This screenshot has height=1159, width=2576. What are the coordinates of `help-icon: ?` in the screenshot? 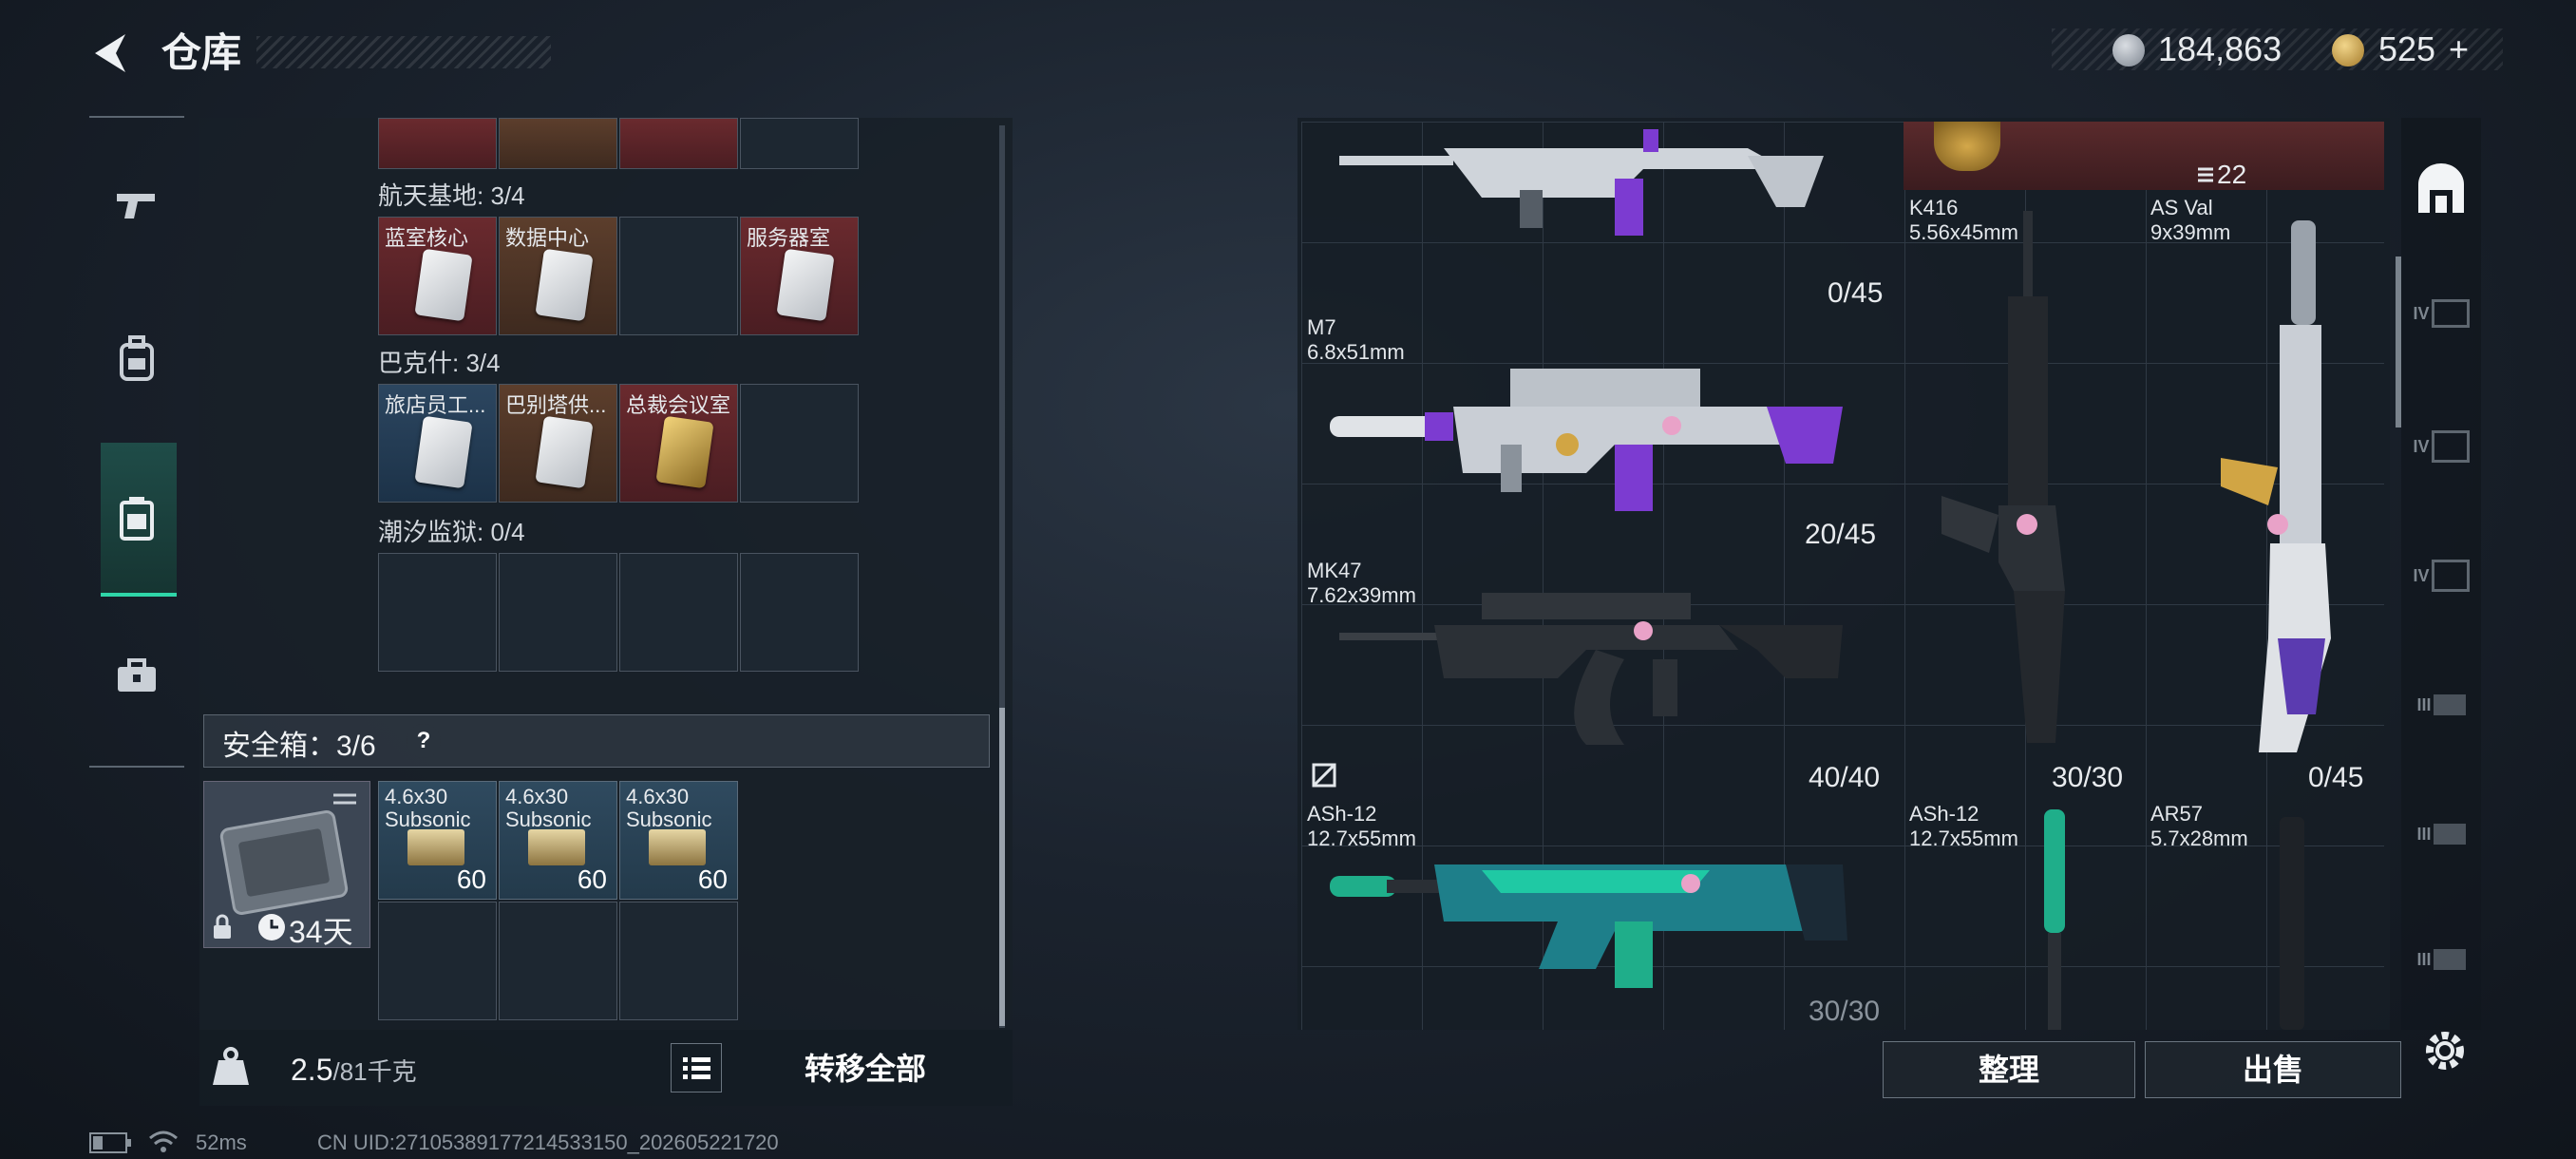 It's located at (424, 741).